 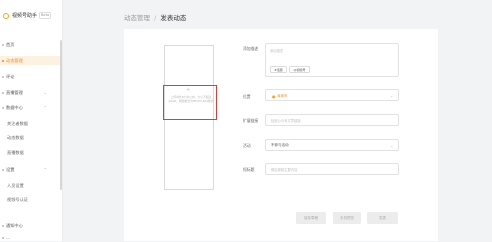 What do you see at coordinates (61, 115) in the screenshot?
I see `sidebar-scrollbar` at bounding box center [61, 115].